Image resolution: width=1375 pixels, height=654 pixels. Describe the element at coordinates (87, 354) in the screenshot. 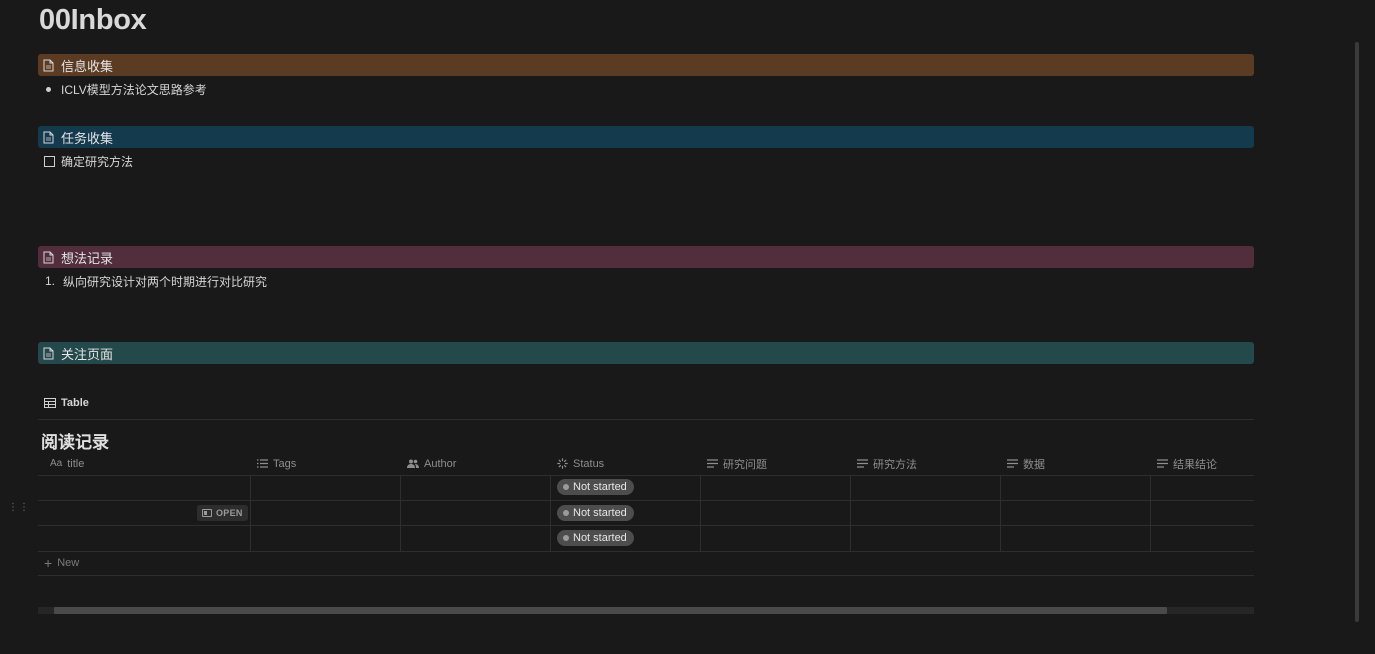

I see `section-header-label: 关注页面` at that location.